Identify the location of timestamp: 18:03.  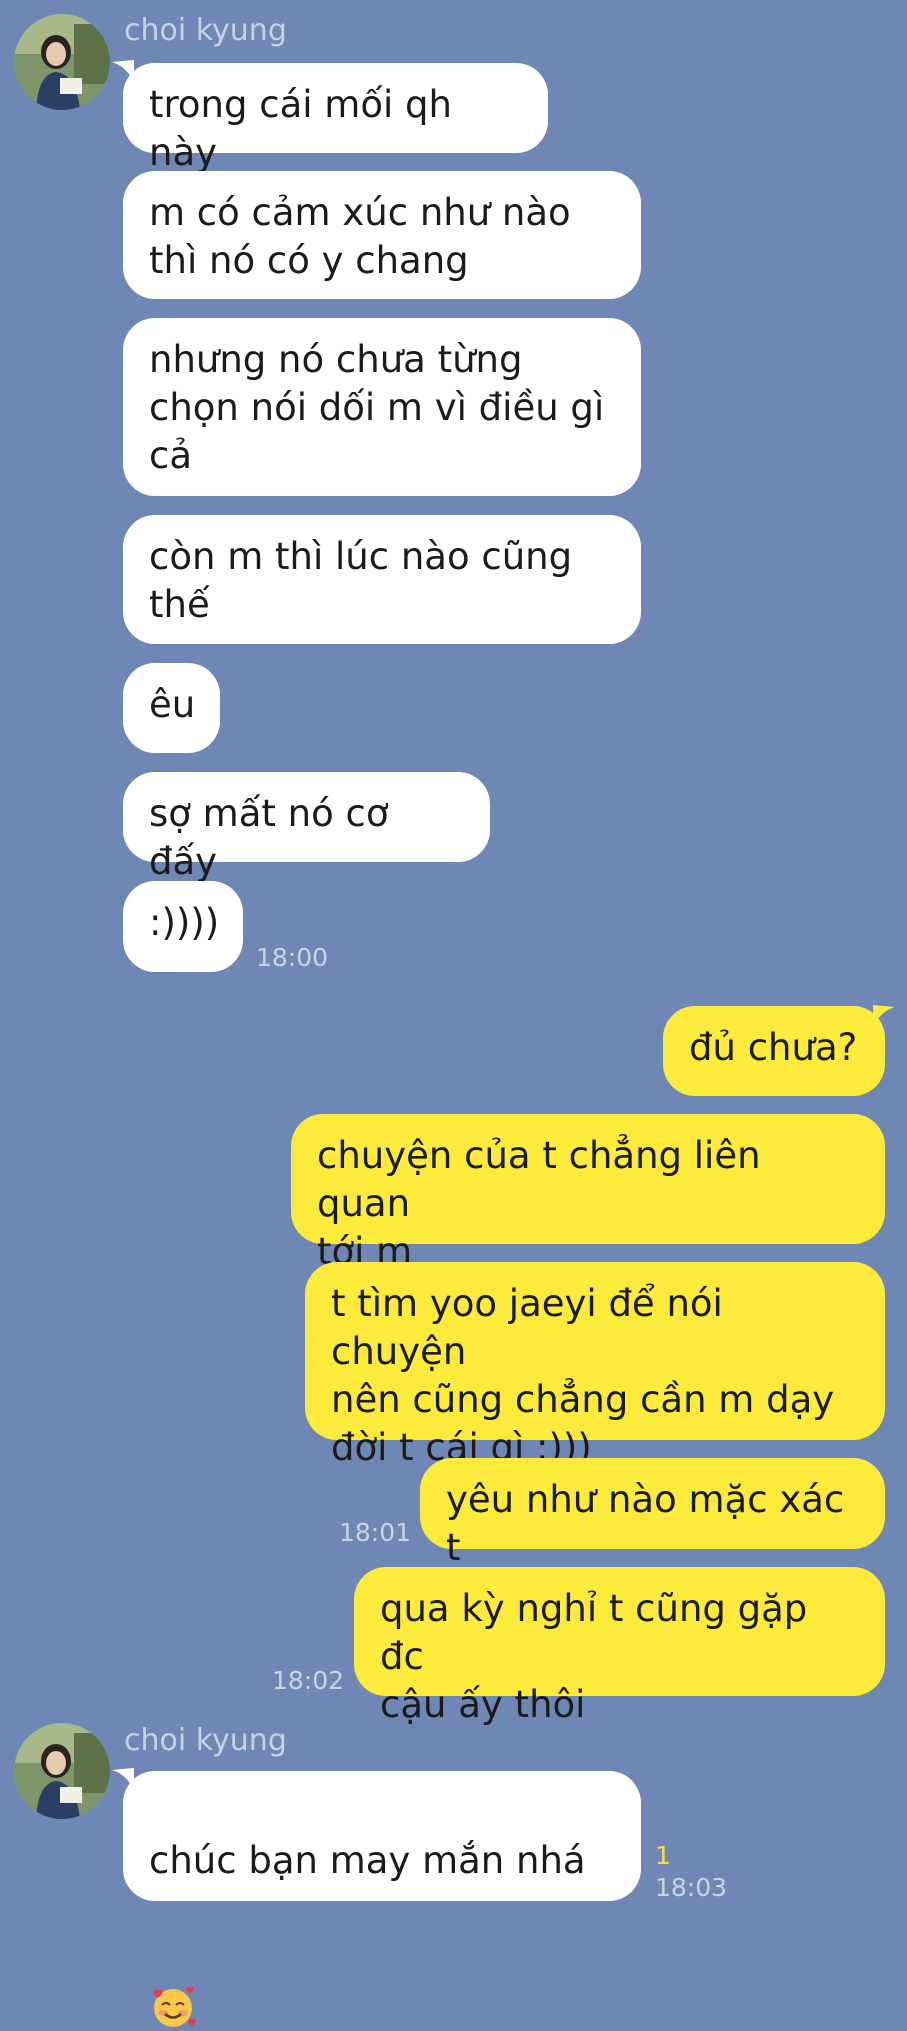
(691, 1887).